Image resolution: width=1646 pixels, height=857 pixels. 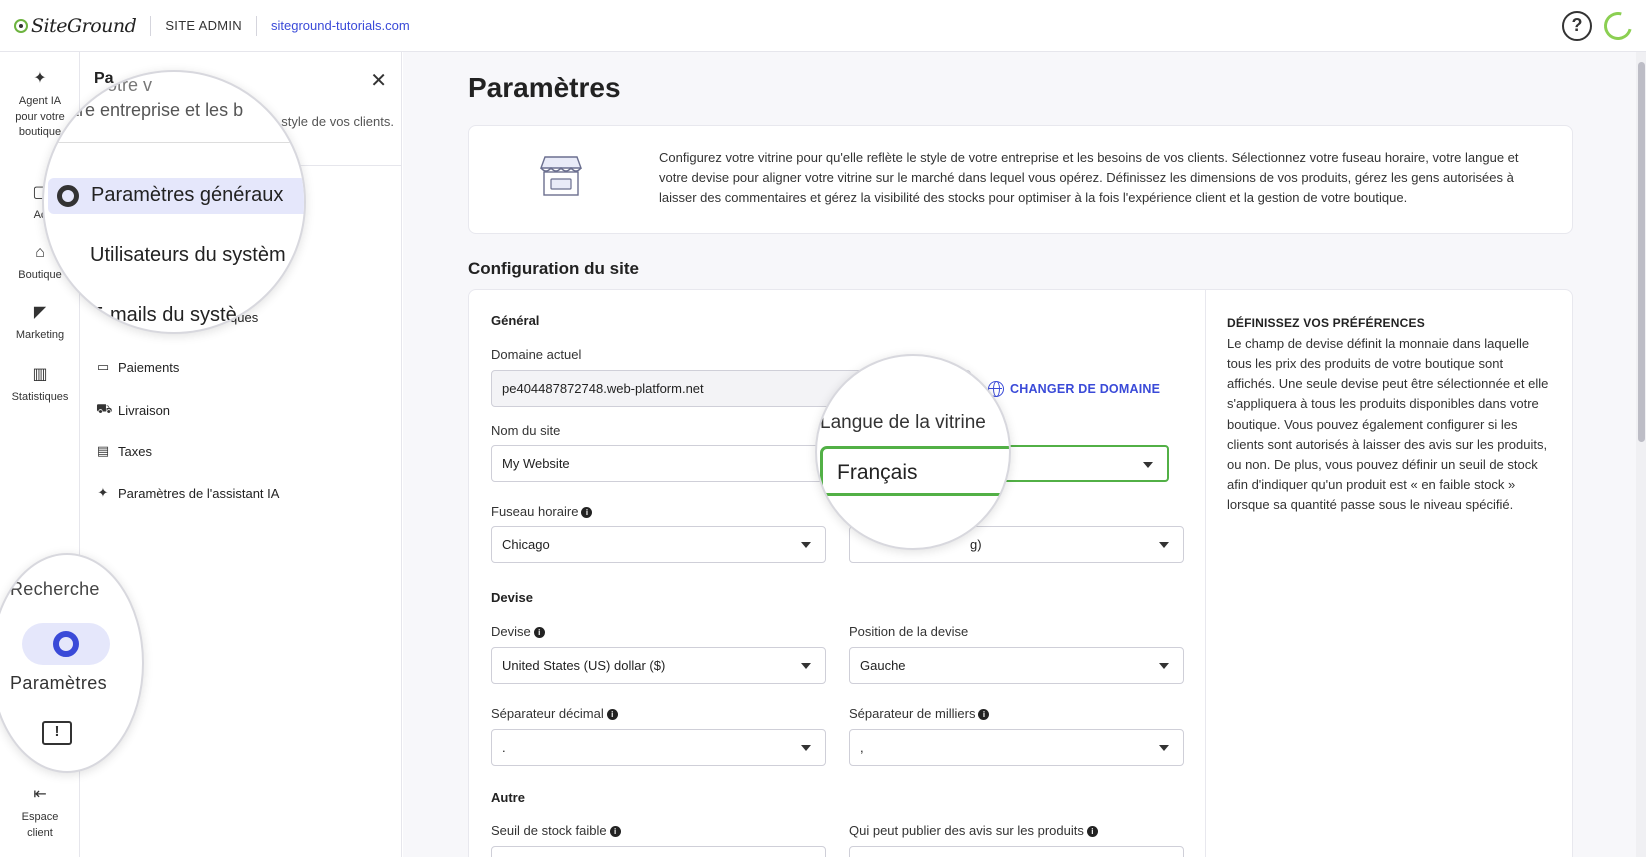 I want to click on scrollbar-thumb, so click(x=1641, y=252).